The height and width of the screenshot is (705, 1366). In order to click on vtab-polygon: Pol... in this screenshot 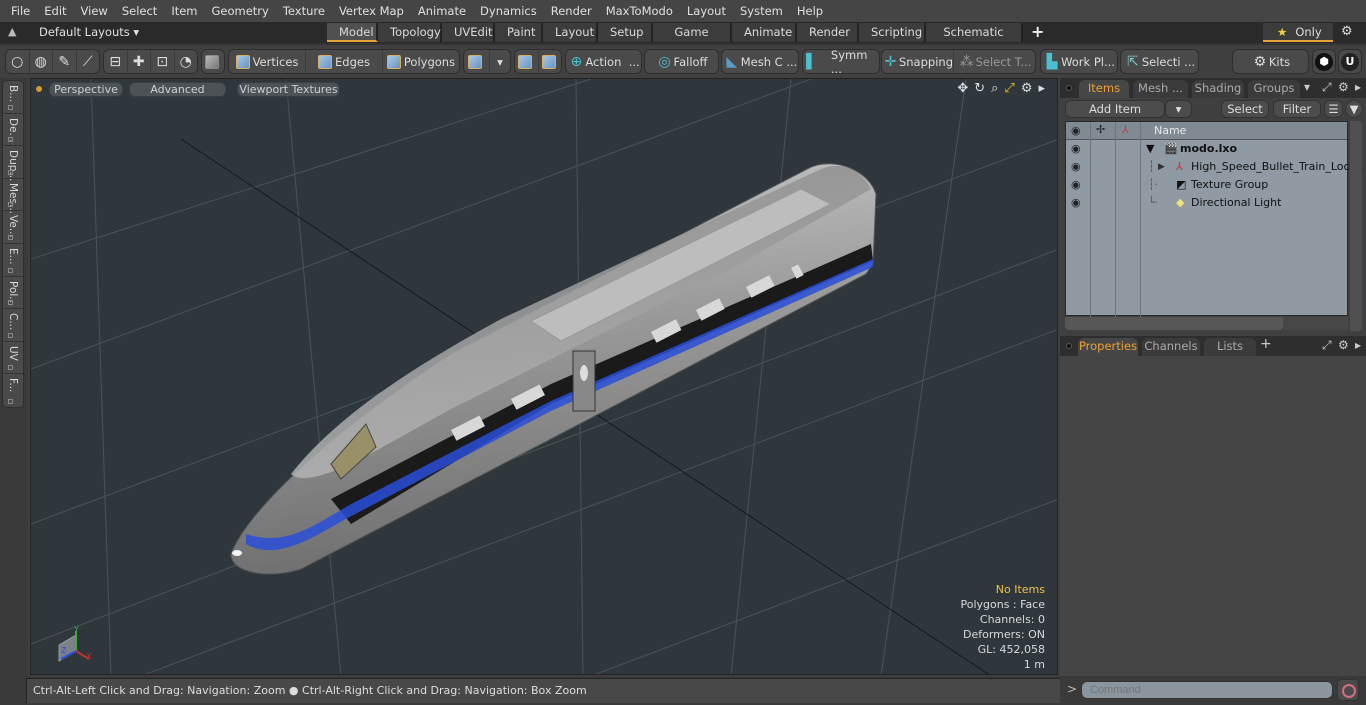, I will do `click(13, 293)`.